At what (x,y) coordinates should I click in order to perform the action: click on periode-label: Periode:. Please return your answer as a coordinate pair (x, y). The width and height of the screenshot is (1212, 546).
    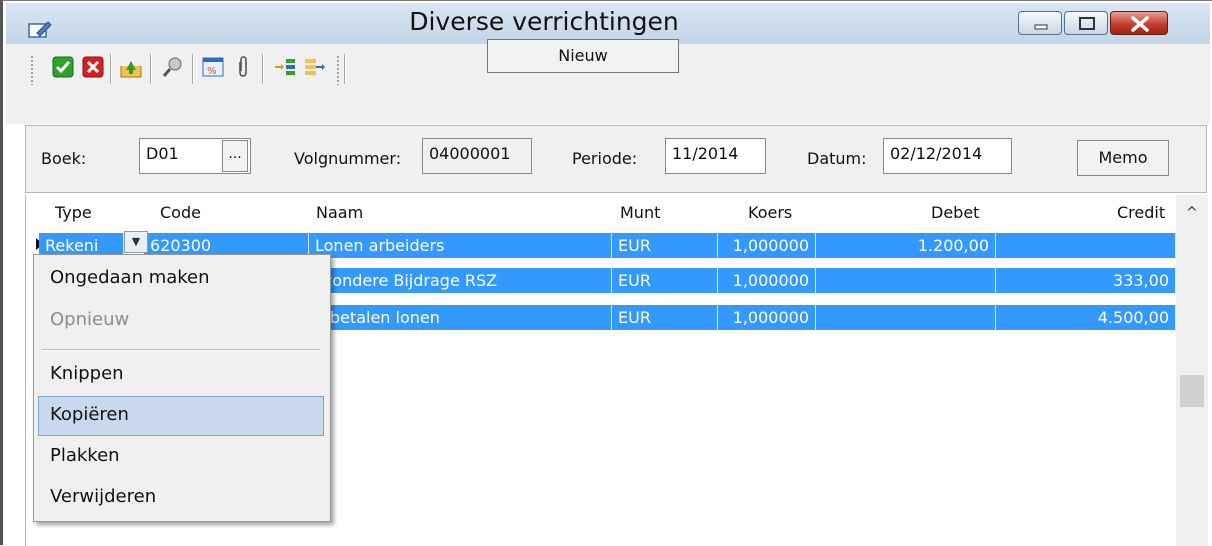
    Looking at the image, I should click on (605, 158).